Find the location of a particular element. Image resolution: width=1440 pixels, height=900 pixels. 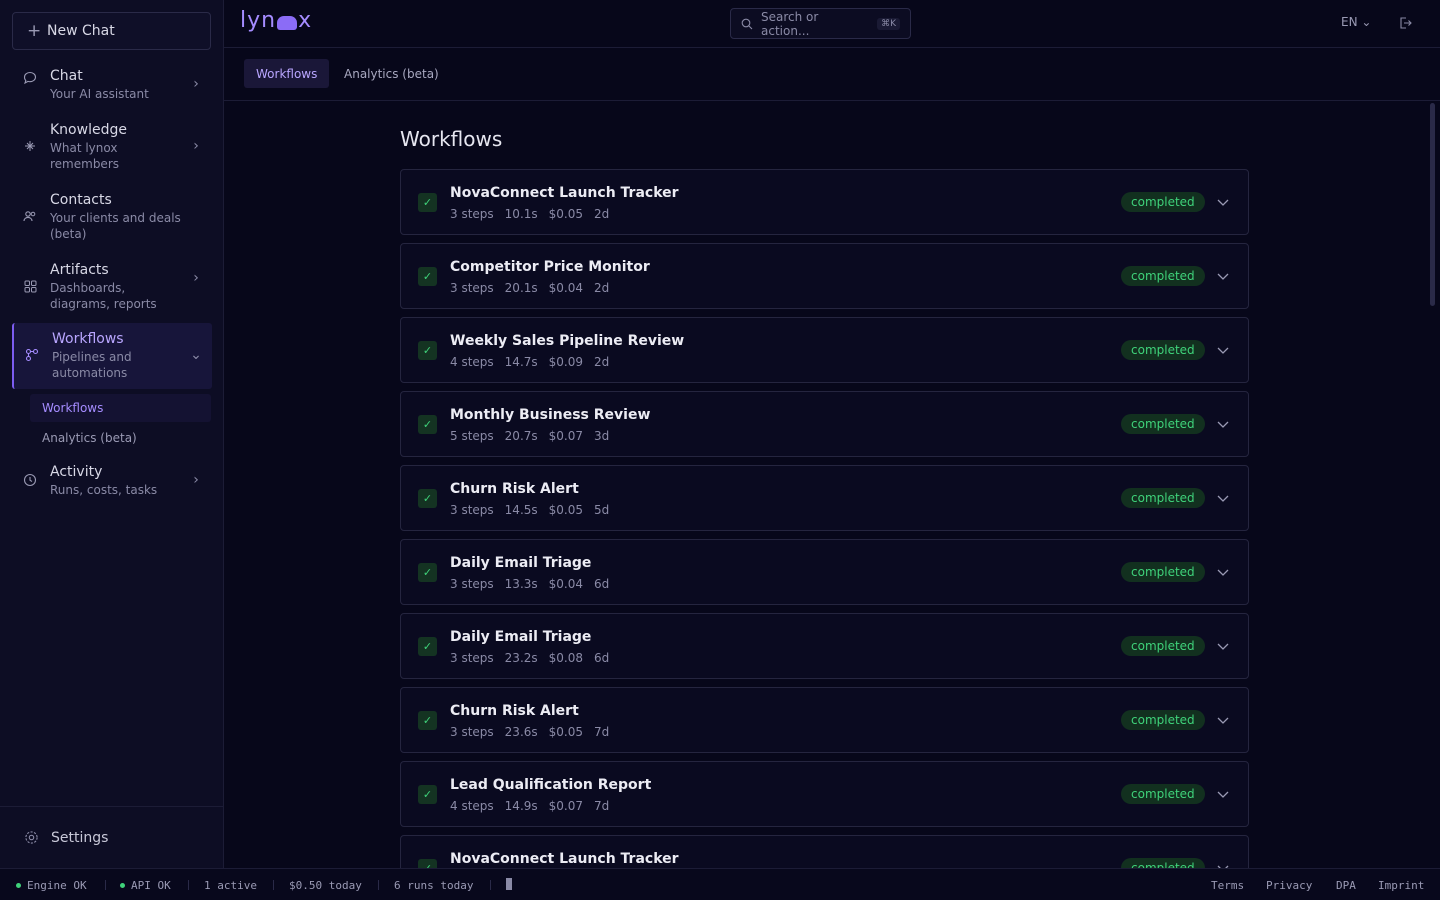

settings-button: Settings is located at coordinates (111, 837).